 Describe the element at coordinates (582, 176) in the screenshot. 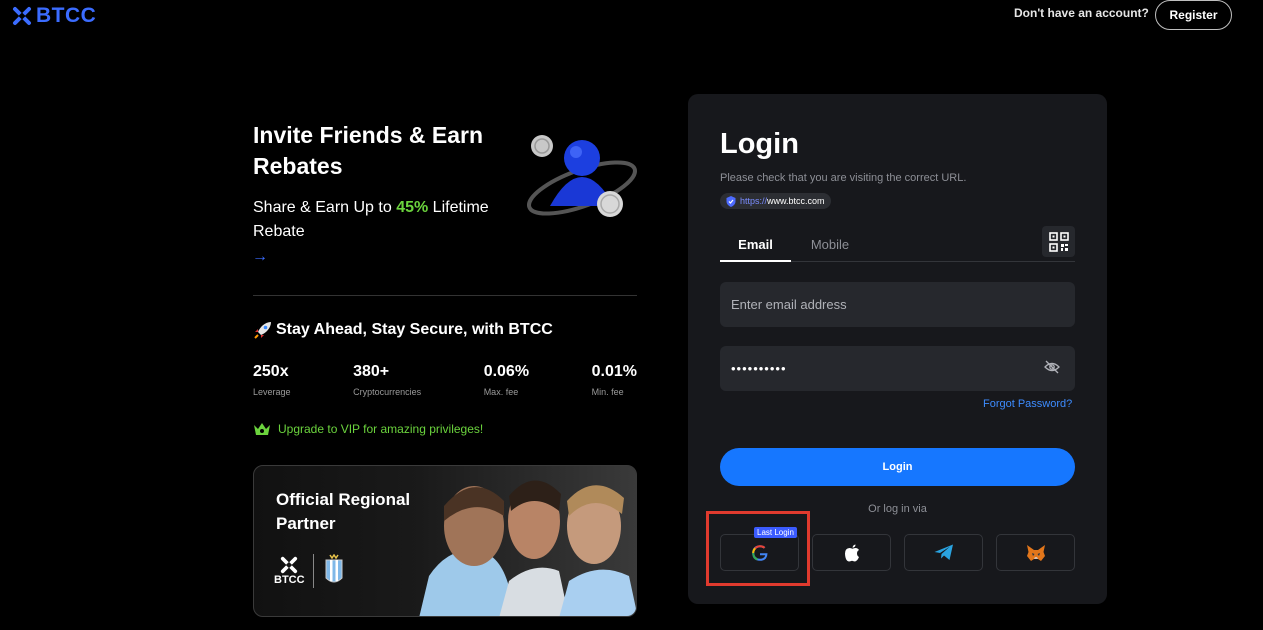

I see `promo-illustration` at that location.